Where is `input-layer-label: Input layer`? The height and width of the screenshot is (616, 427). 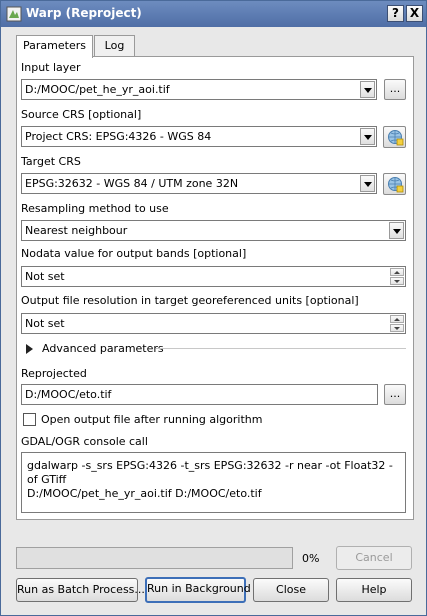 input-layer-label: Input layer is located at coordinates (51, 67).